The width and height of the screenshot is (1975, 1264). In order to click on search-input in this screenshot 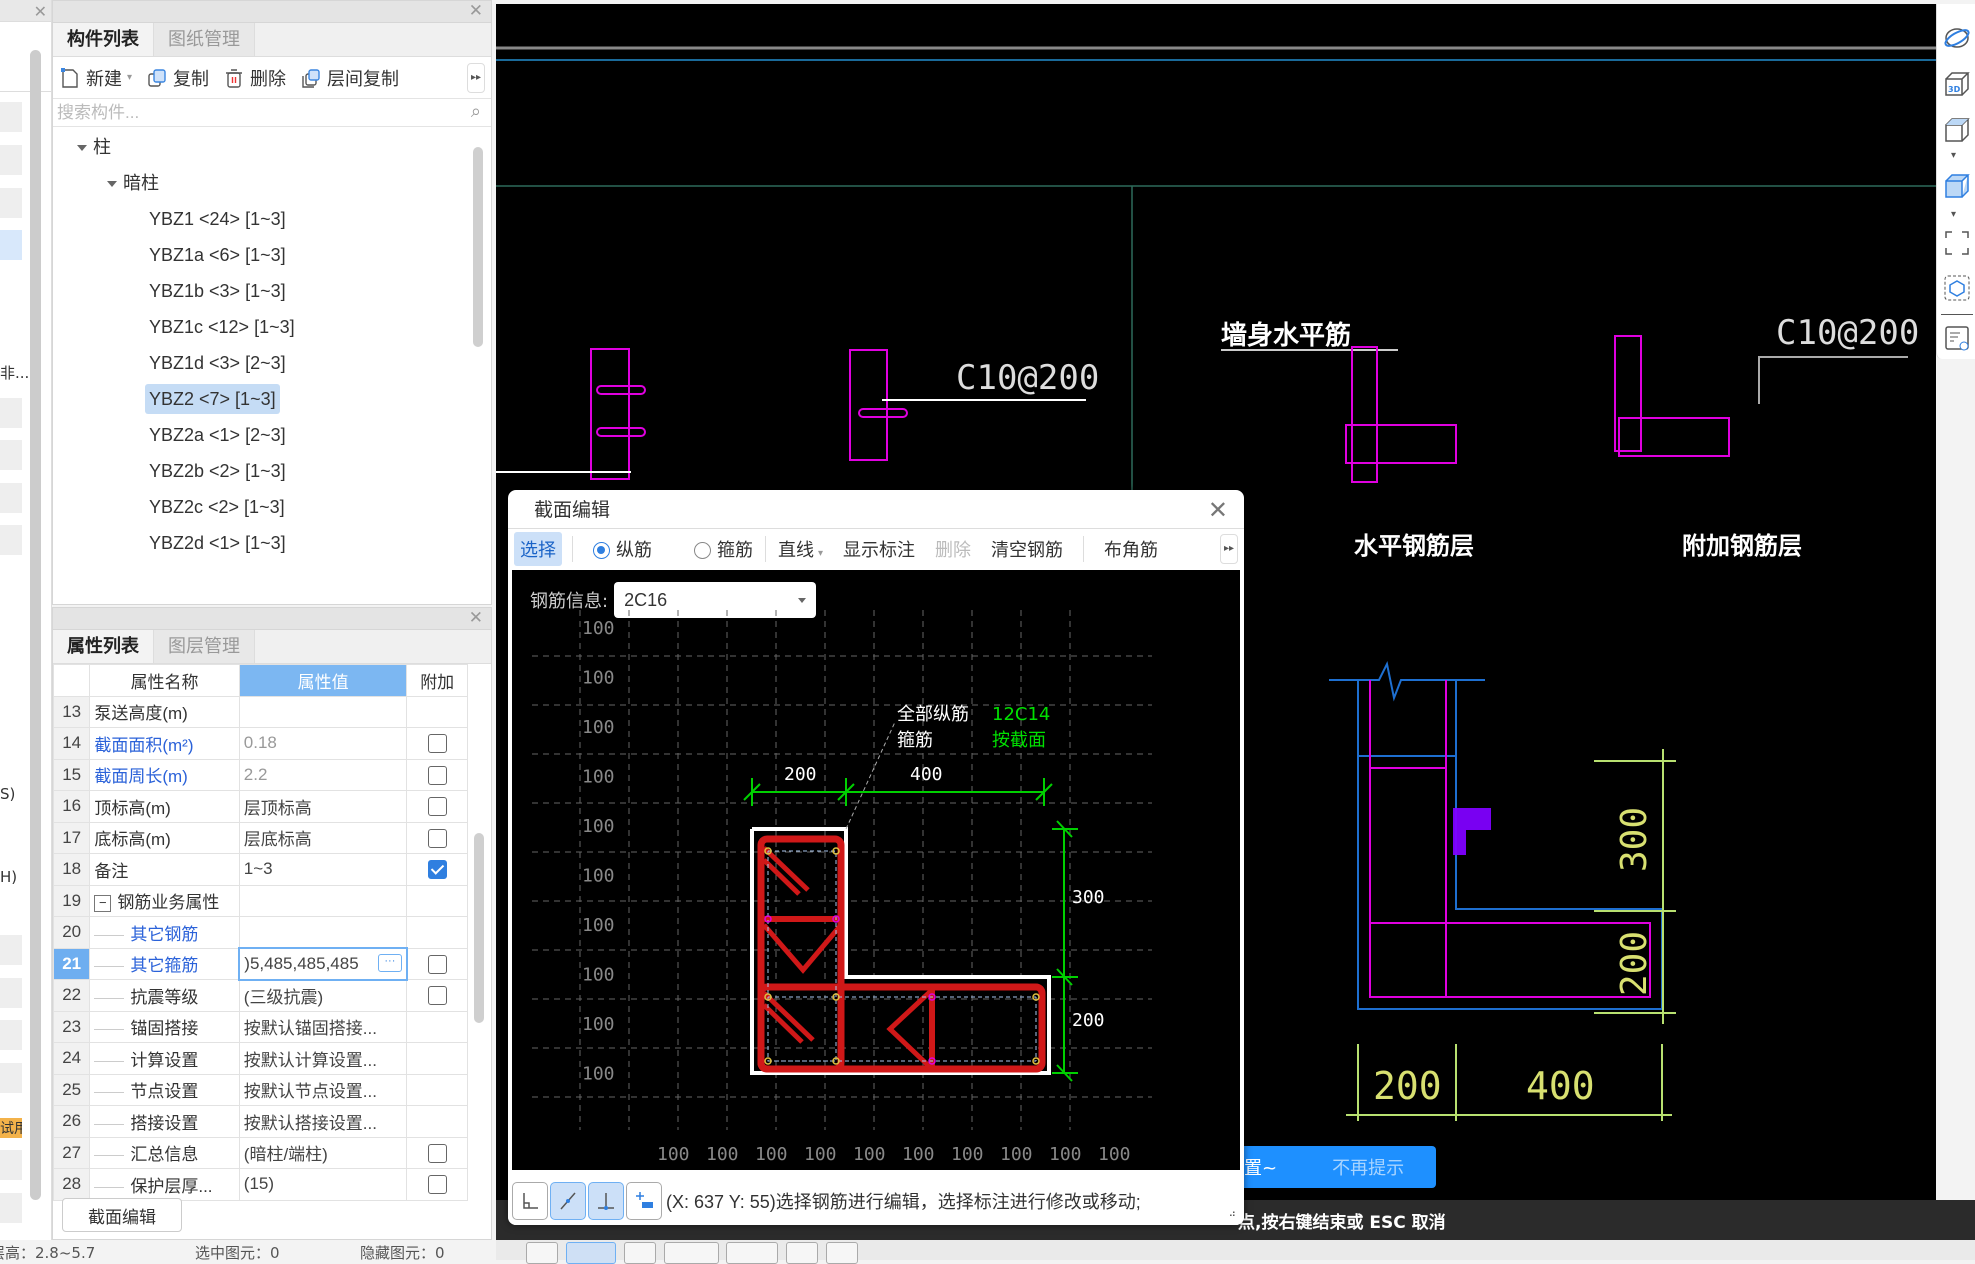, I will do `click(272, 112)`.